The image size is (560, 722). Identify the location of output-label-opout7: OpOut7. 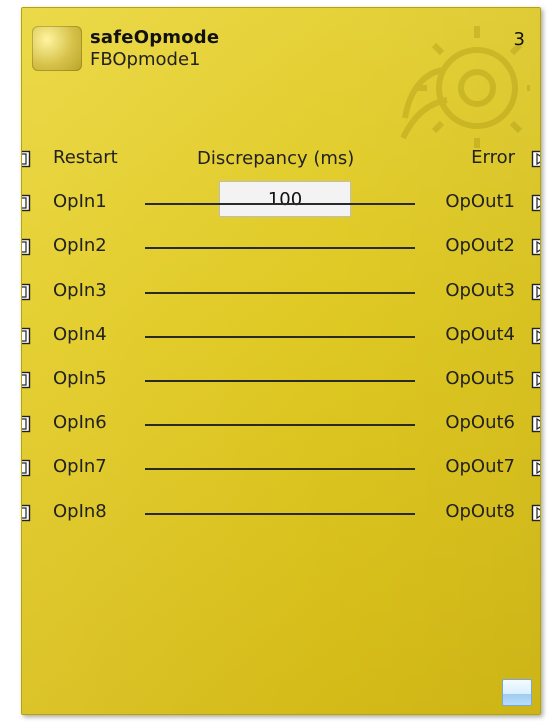
(480, 467).